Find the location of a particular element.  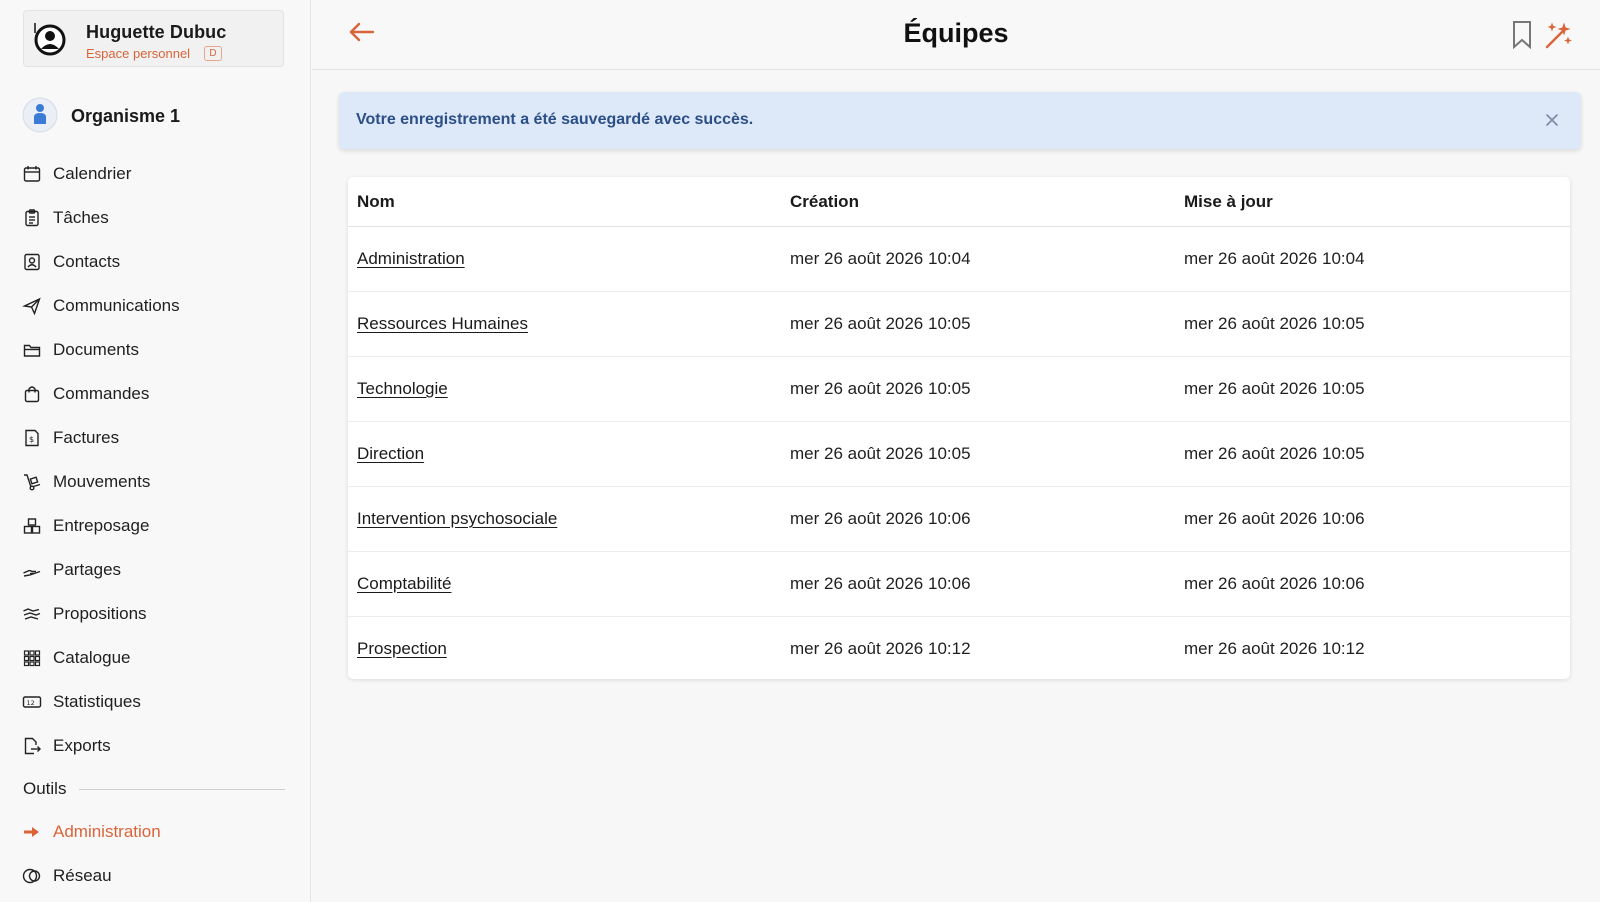

clipboard-icon is located at coordinates (32, 218).